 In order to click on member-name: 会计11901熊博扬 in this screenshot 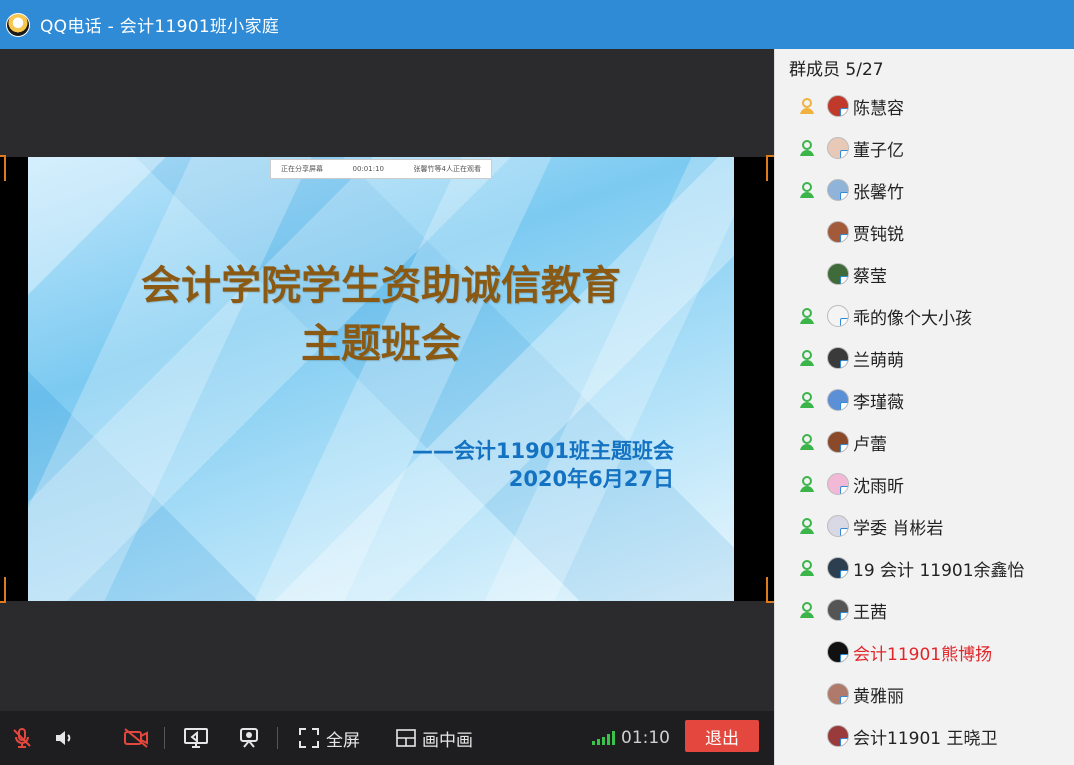, I will do `click(923, 654)`.